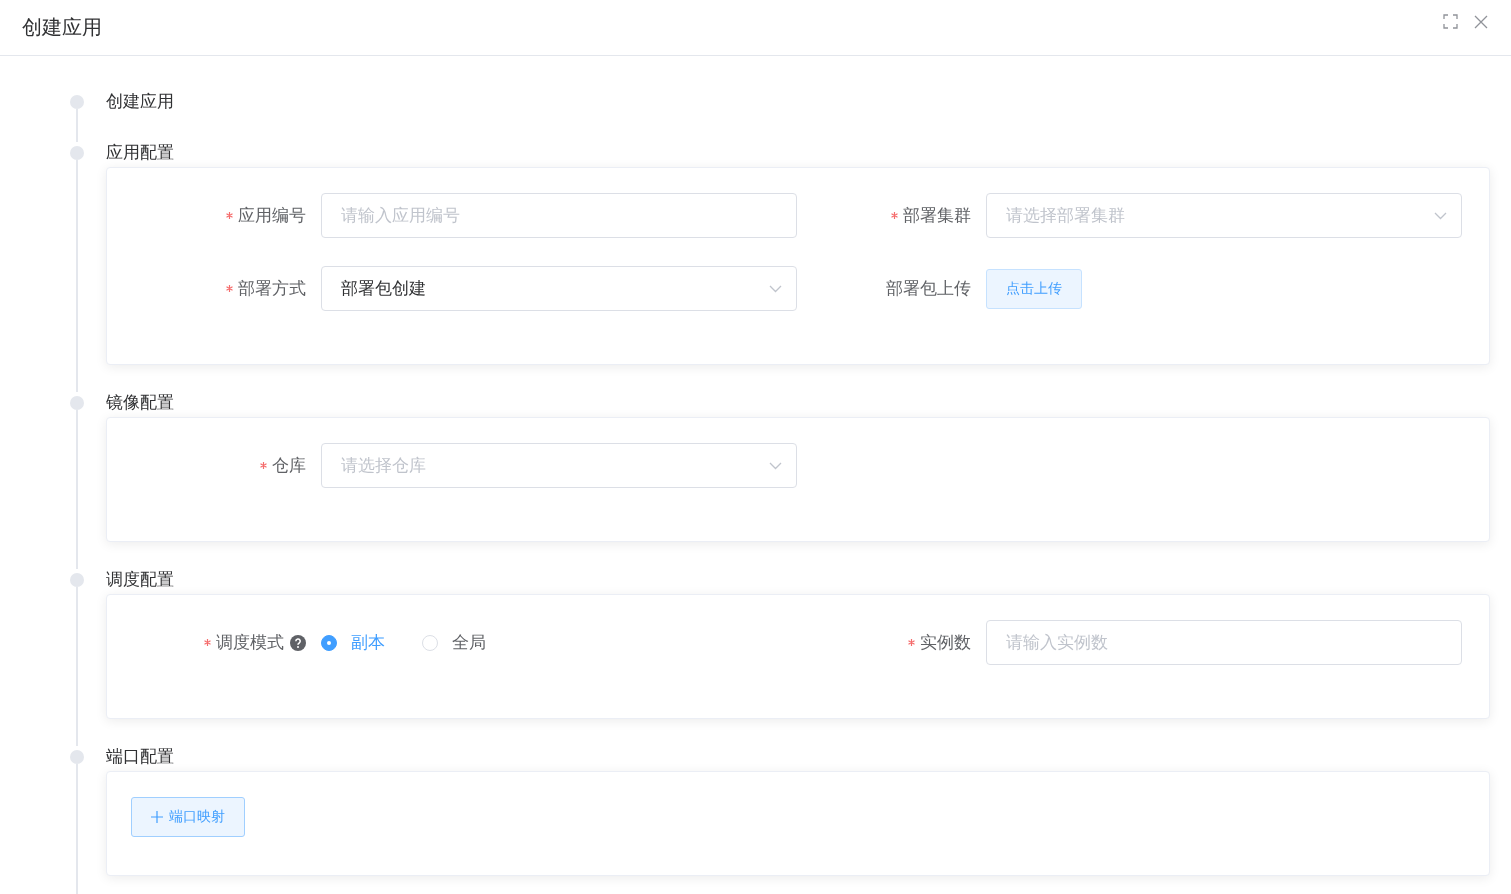 This screenshot has width=1511, height=894. What do you see at coordinates (937, 216) in the screenshot?
I see `field-label: 部署集群` at bounding box center [937, 216].